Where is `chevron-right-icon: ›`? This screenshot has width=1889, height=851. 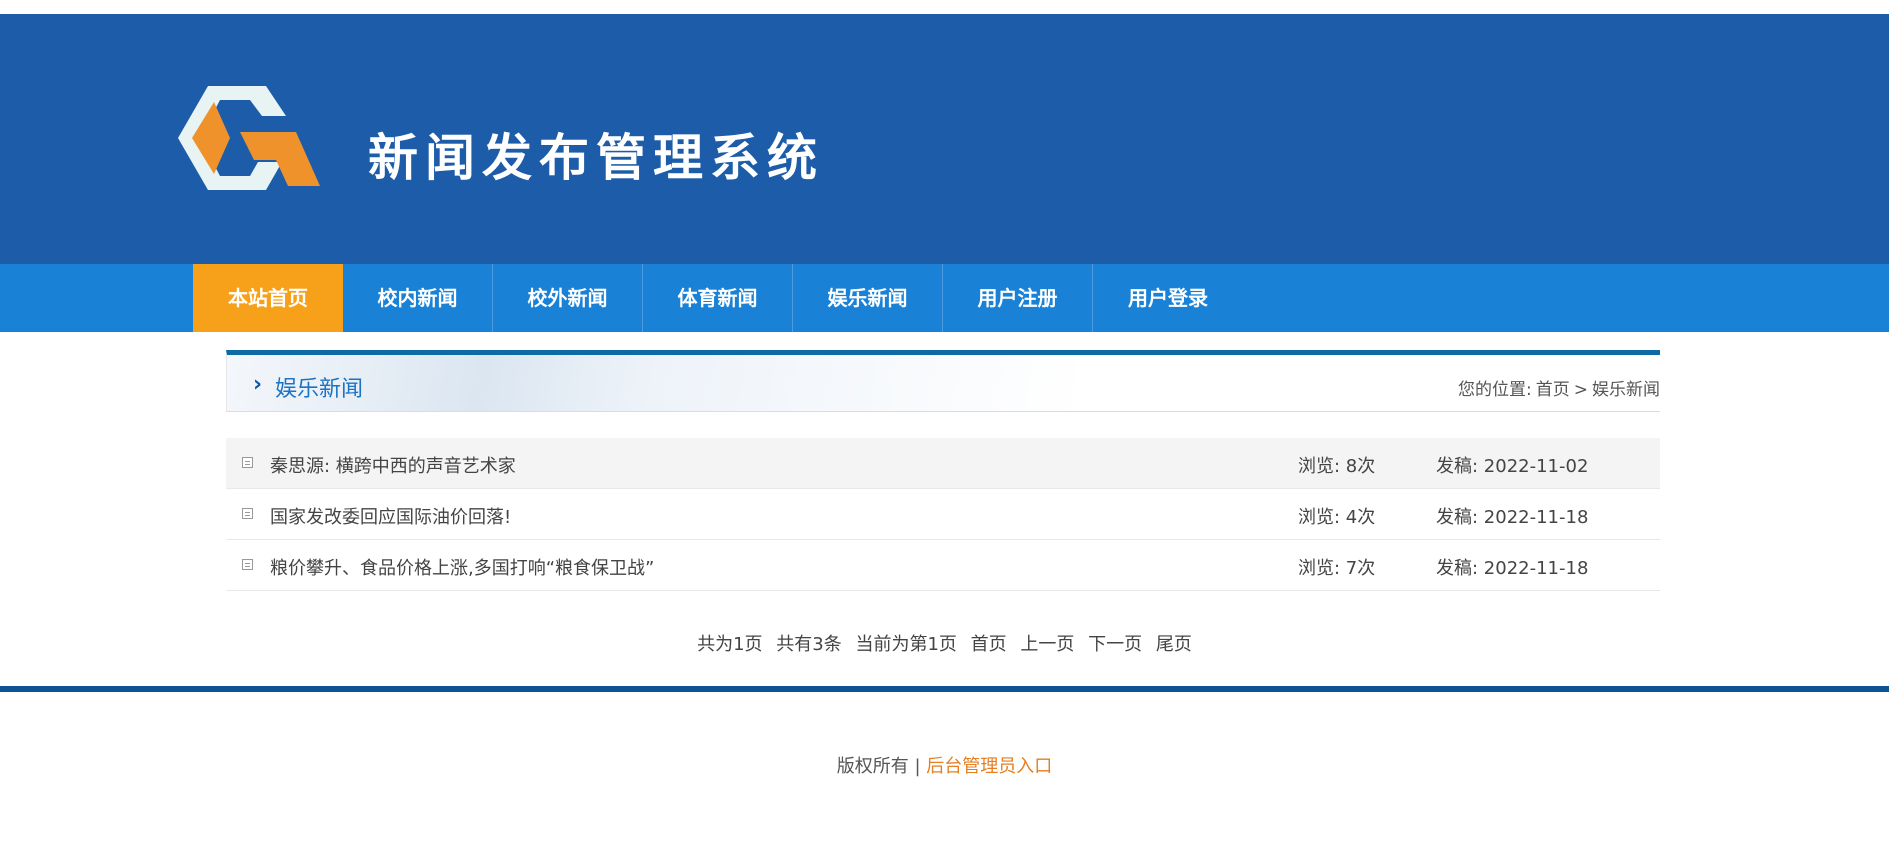 chevron-right-icon: › is located at coordinates (258, 384).